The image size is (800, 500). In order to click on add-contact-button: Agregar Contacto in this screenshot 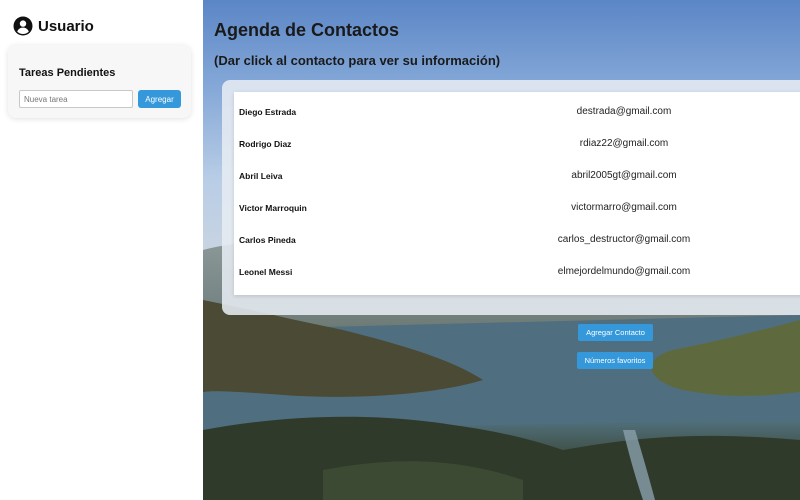, I will do `click(615, 332)`.